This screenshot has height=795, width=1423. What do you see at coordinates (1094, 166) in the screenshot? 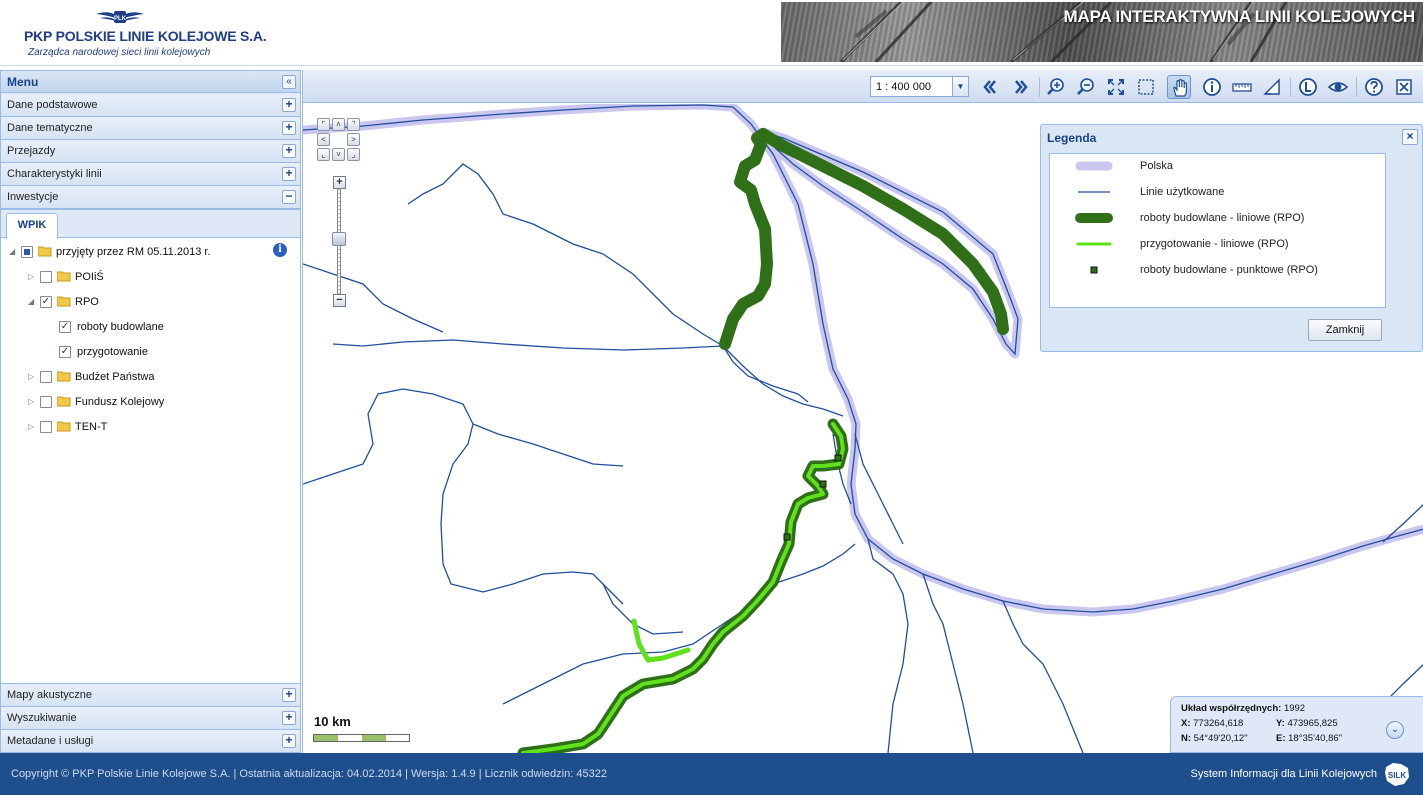
I see `polska-swatch-icon` at bounding box center [1094, 166].